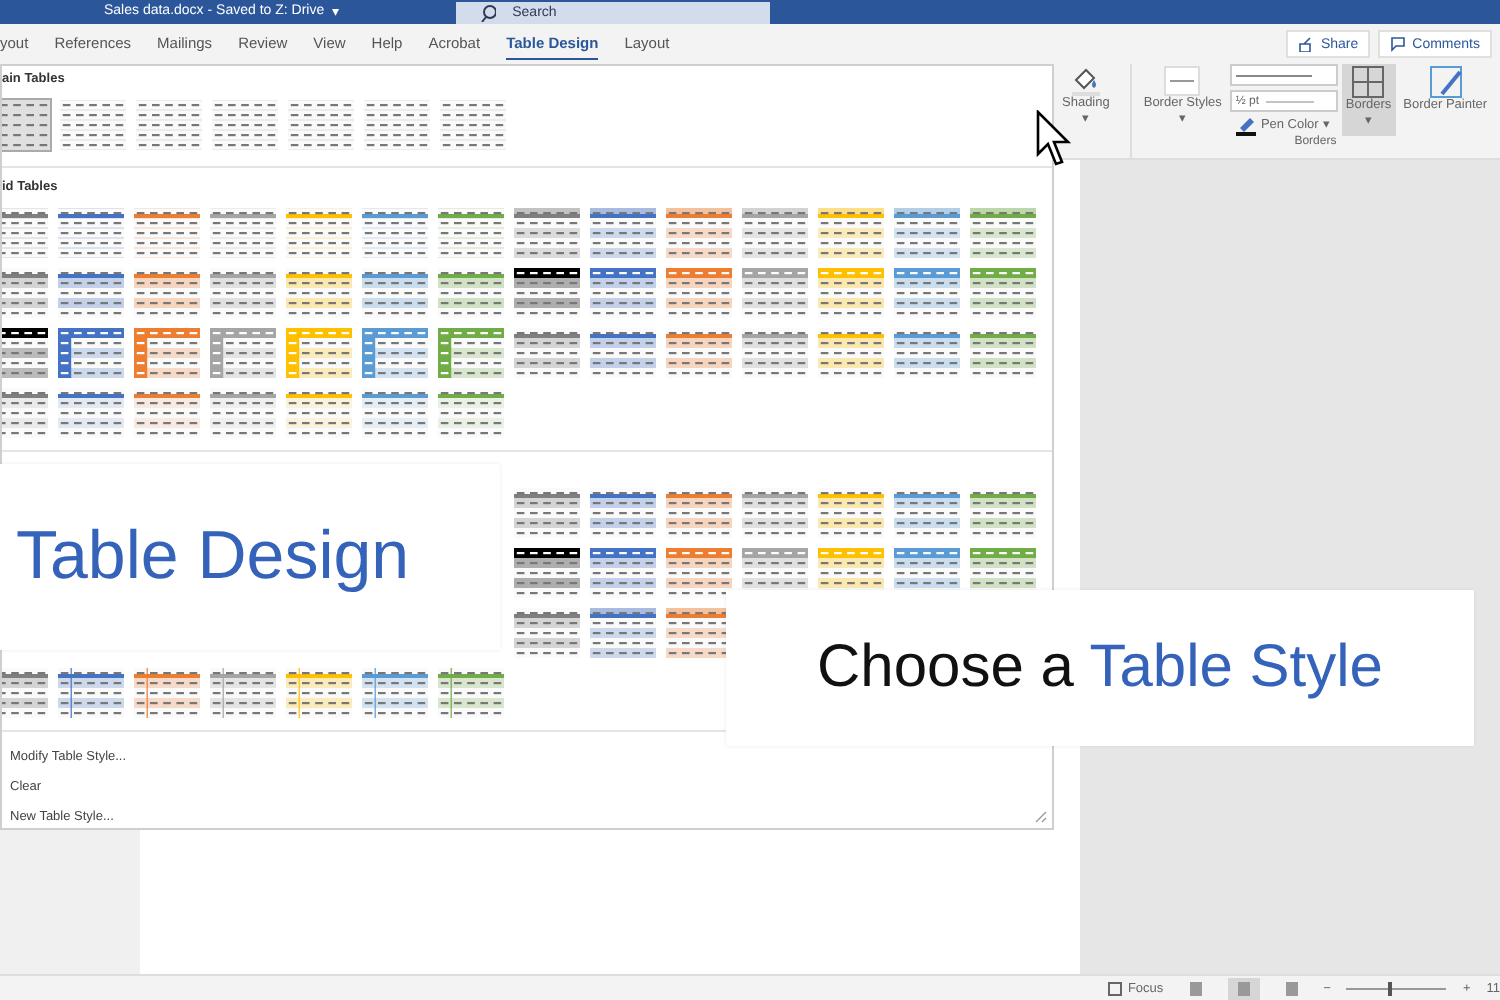 The width and height of the screenshot is (1500, 1000). Describe the element at coordinates (1390, 988) in the screenshot. I see `slider-thumb` at that location.